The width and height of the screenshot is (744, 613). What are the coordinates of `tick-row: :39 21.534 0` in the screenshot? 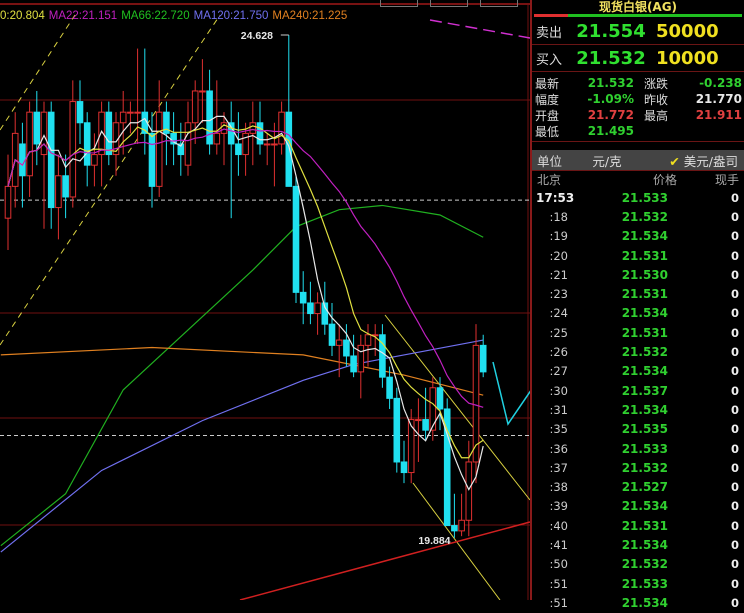 It's located at (638, 506).